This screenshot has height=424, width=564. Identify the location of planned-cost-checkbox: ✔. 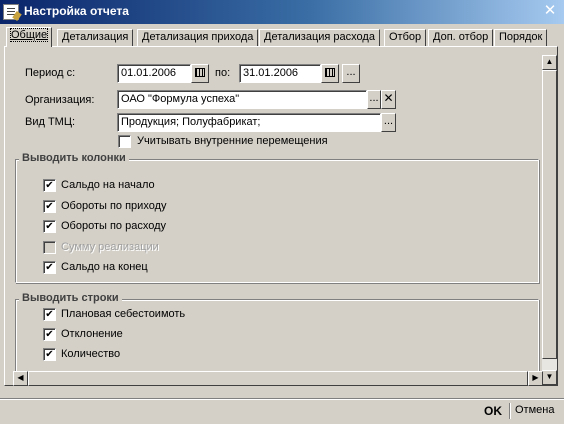
(49, 314).